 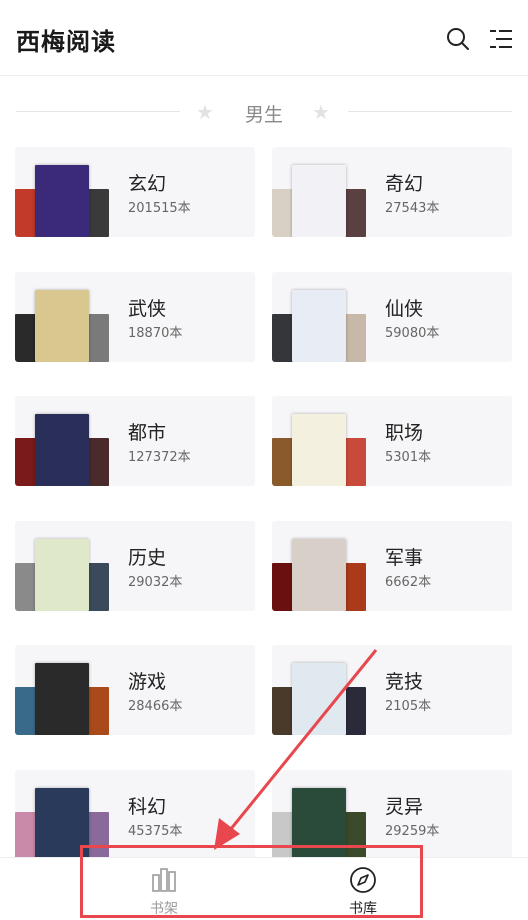 I want to click on section-header: ★ ★ 男生, so click(x=264, y=112).